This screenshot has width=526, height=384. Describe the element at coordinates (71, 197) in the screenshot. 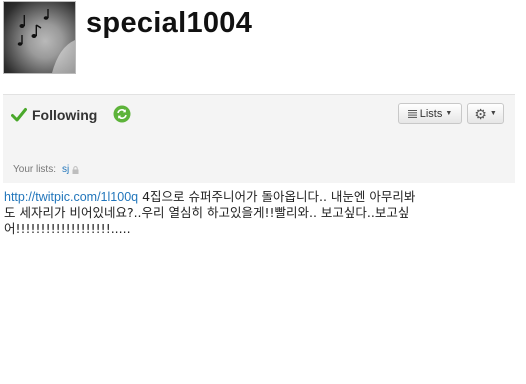

I see `tweet-link: http://twitpic.com/1l100q` at that location.